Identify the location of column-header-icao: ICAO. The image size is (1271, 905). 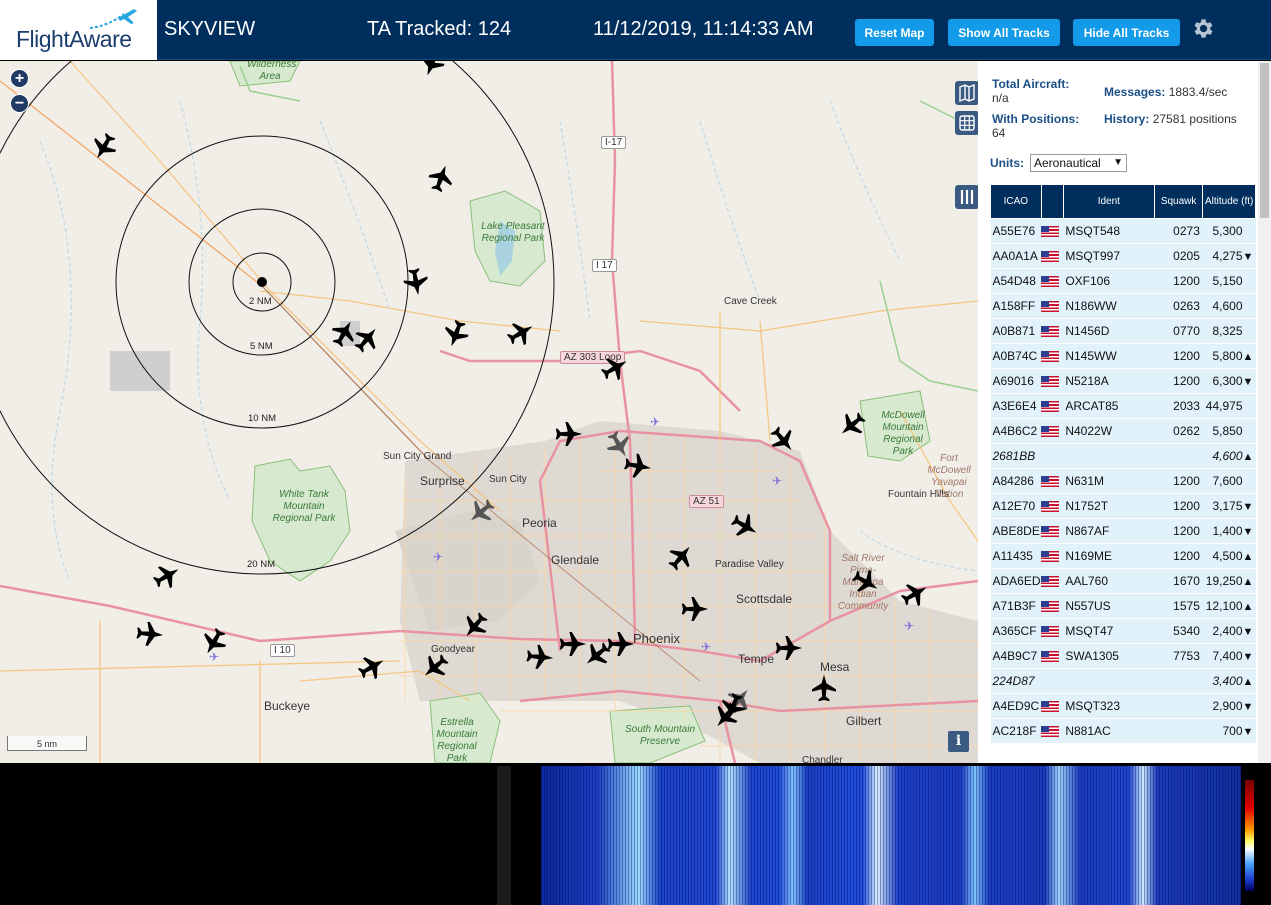
(1016, 201).